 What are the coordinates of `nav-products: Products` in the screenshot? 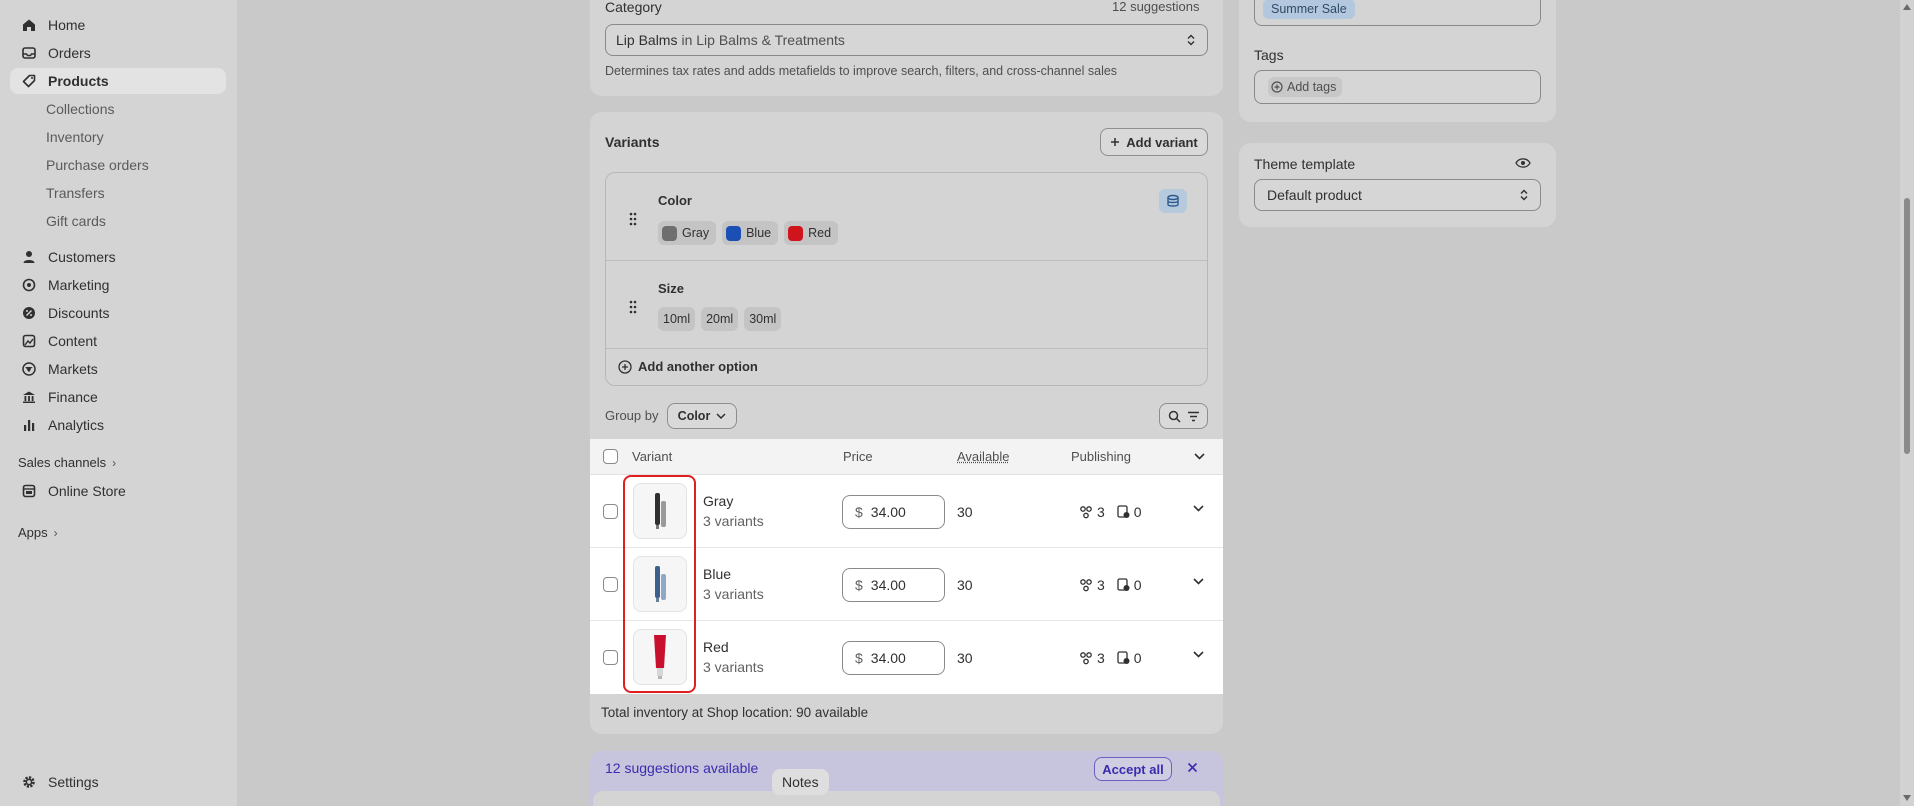 It's located at (118, 81).